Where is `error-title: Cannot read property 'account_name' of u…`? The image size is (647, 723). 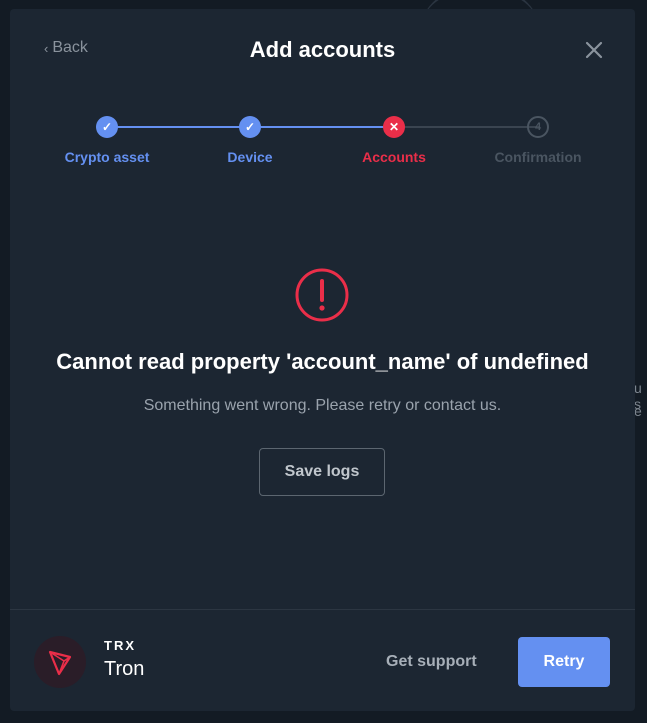
error-title: Cannot read property 'account_name' of u… is located at coordinates (322, 361).